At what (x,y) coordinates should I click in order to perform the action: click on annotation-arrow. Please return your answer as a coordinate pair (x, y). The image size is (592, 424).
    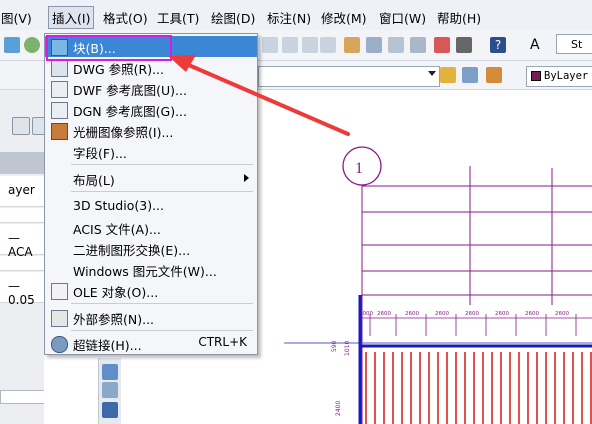
    Looking at the image, I should click on (259, 95).